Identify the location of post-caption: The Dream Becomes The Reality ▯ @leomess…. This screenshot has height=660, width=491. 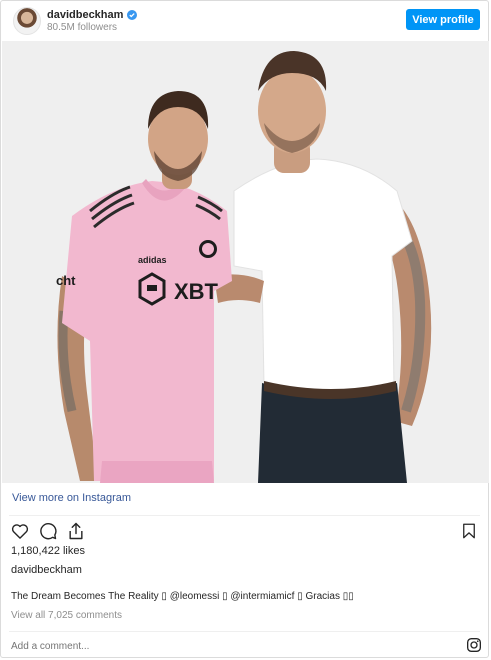
(182, 596).